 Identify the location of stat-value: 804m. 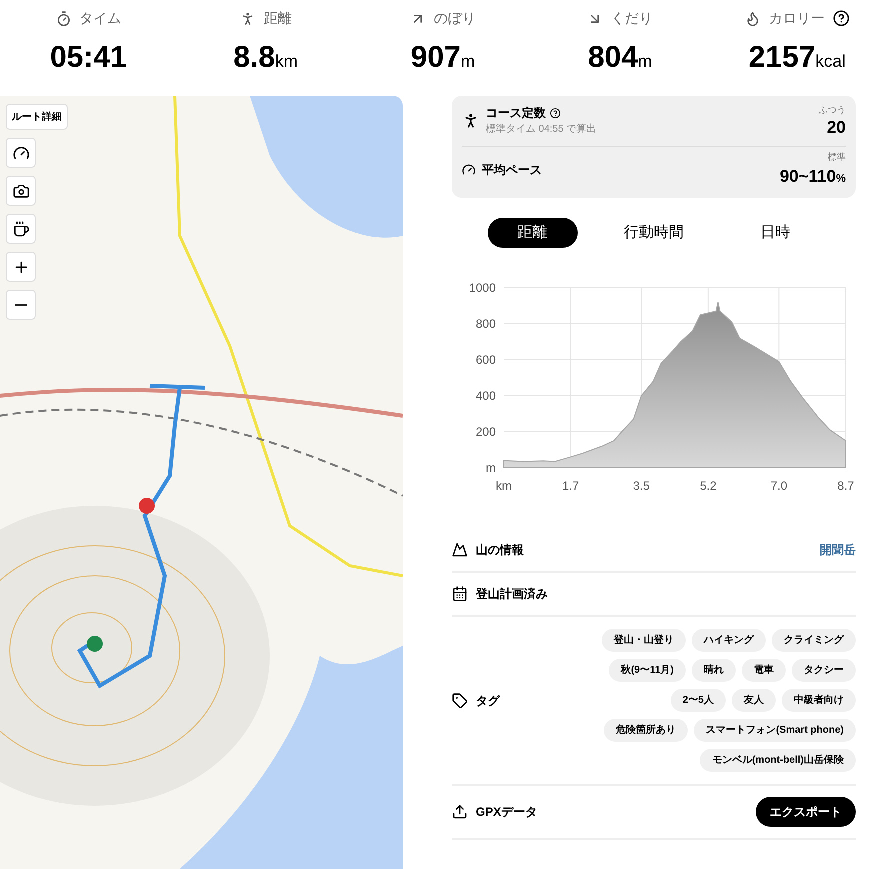
(620, 58).